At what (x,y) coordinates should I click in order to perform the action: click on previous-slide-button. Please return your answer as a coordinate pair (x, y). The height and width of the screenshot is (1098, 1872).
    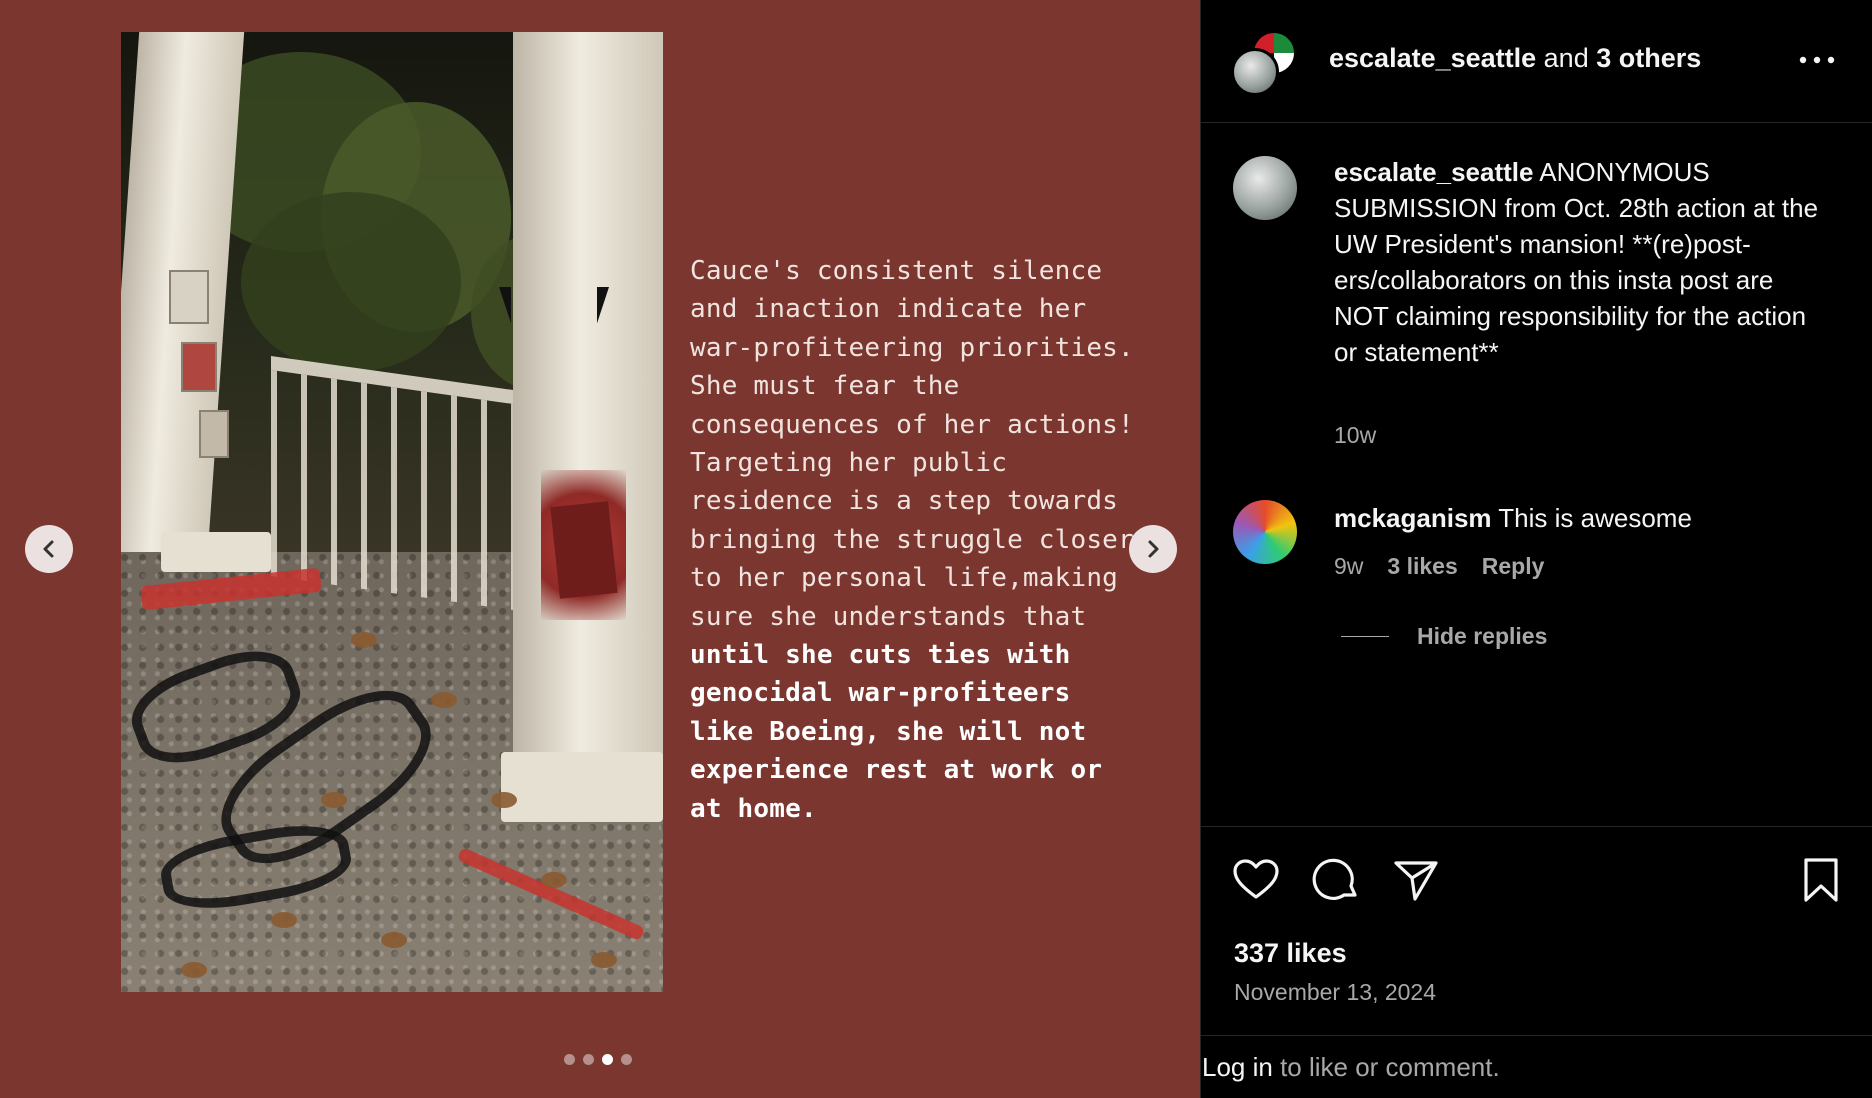
    Looking at the image, I should click on (49, 549).